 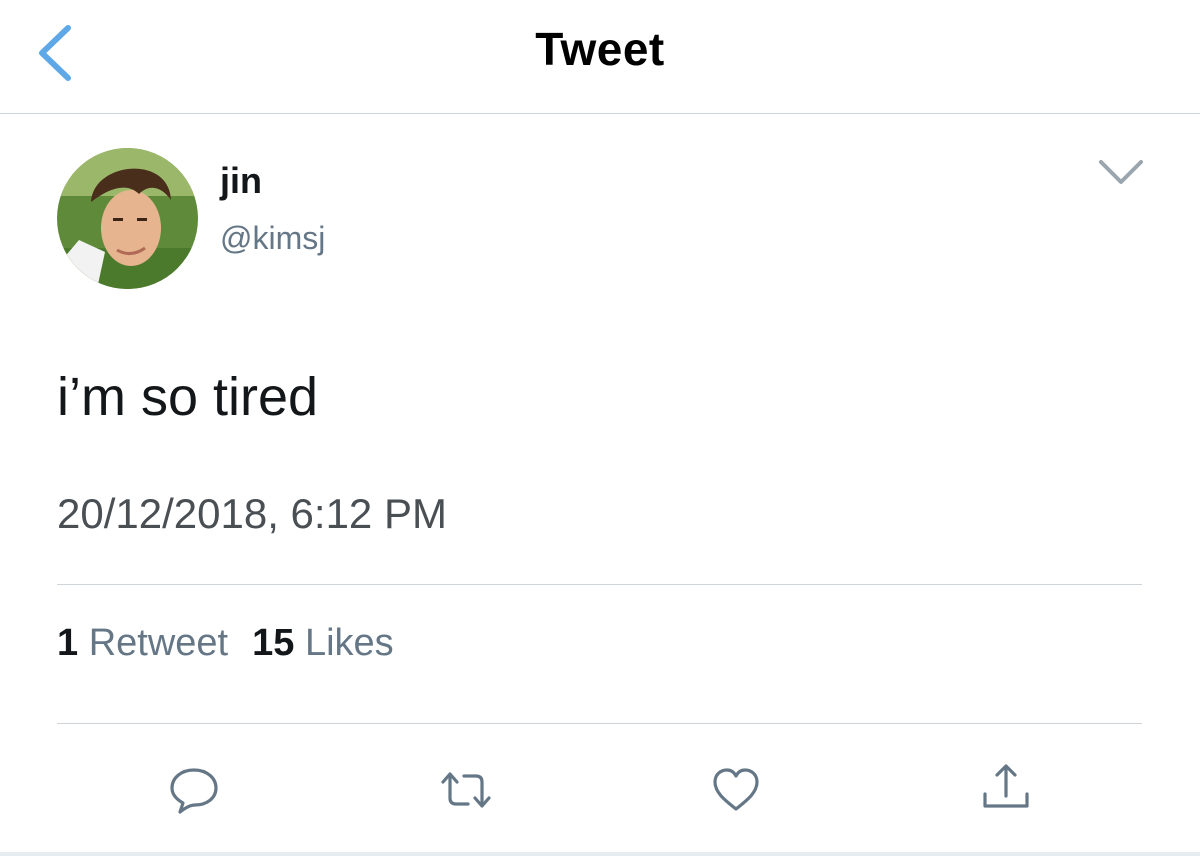 I want to click on avatar-photo, so click(x=127, y=218).